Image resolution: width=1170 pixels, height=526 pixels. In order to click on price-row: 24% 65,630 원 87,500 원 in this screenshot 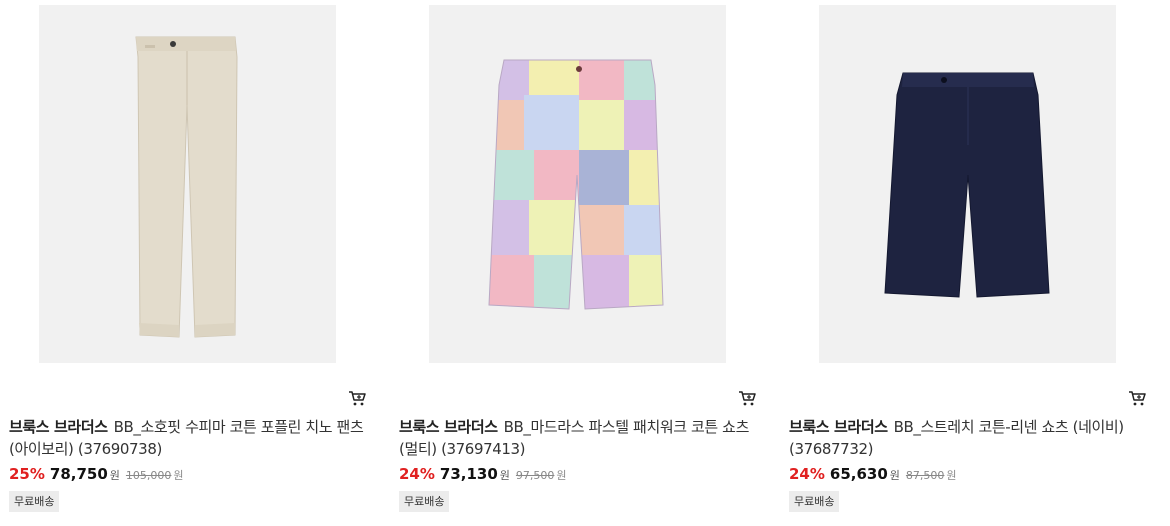, I will do `click(873, 474)`.